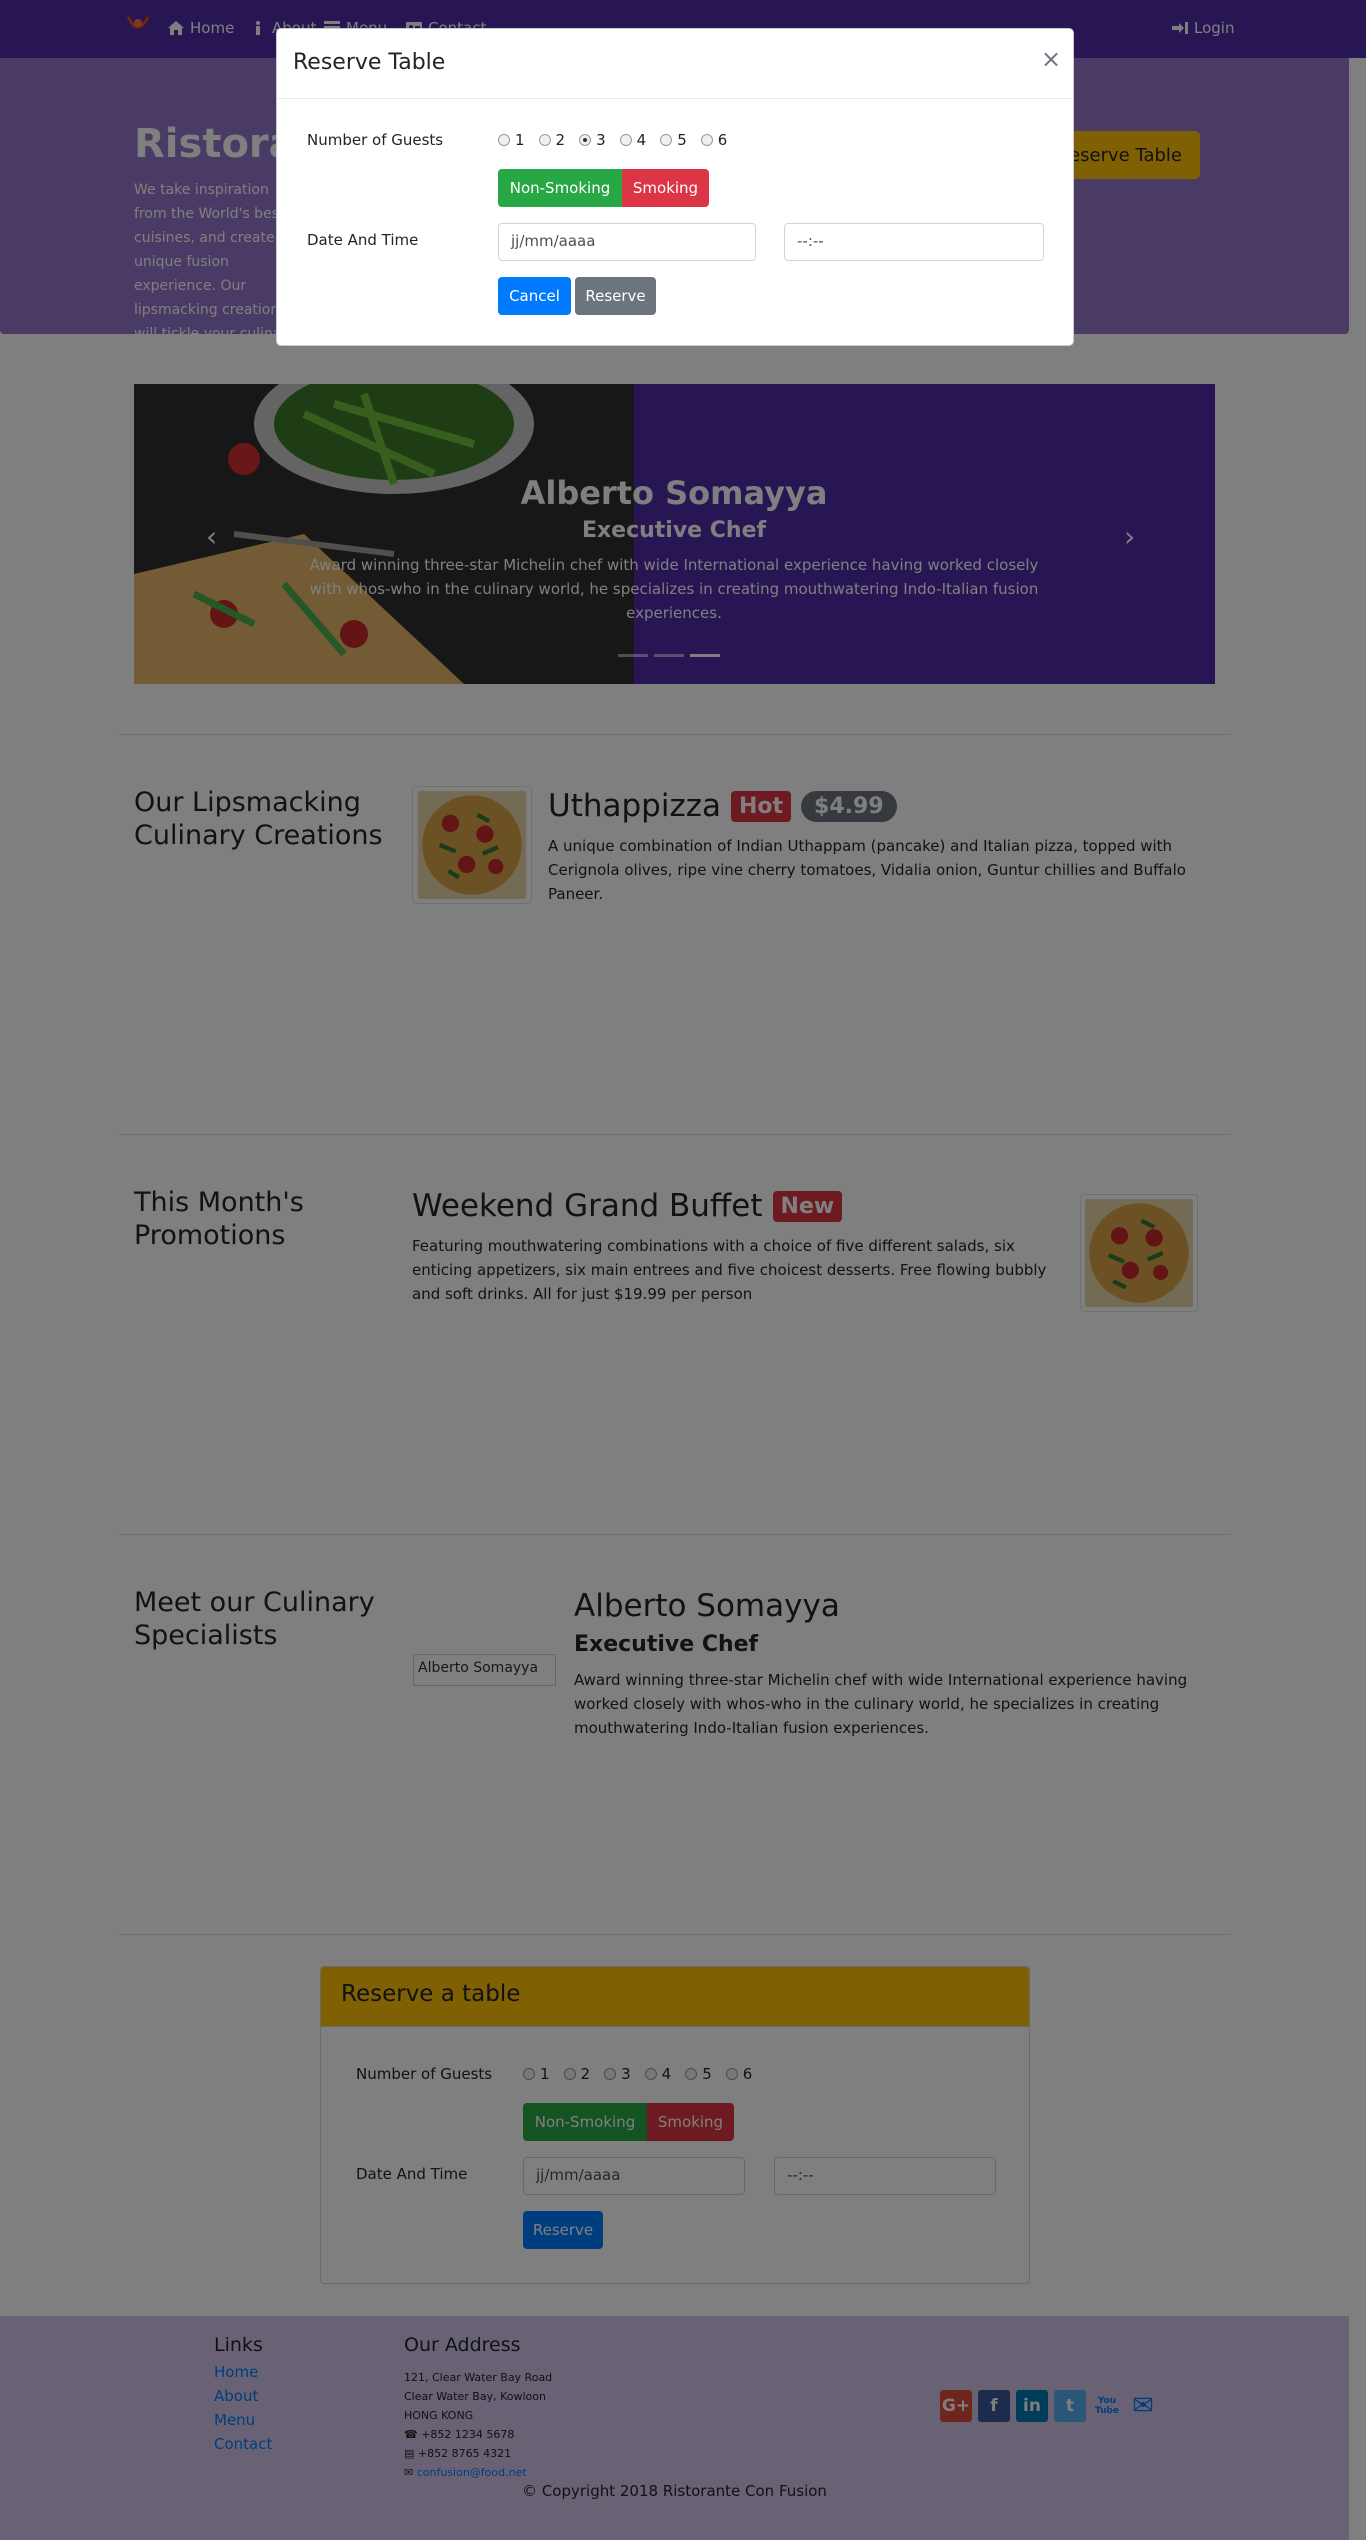 The height and width of the screenshot is (2540, 1366). Describe the element at coordinates (615, 296) in the screenshot. I see `modal-reserve-button: Reserve` at that location.